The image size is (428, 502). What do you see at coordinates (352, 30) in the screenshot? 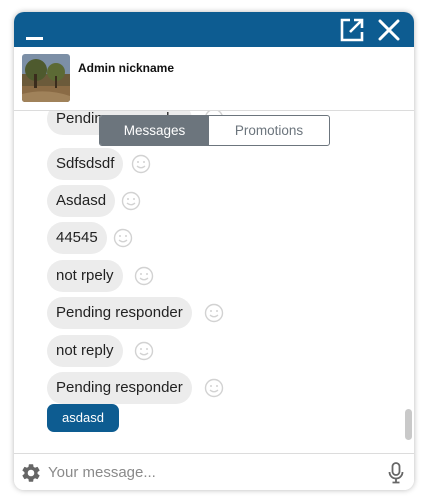
I see `external-link-icon` at bounding box center [352, 30].